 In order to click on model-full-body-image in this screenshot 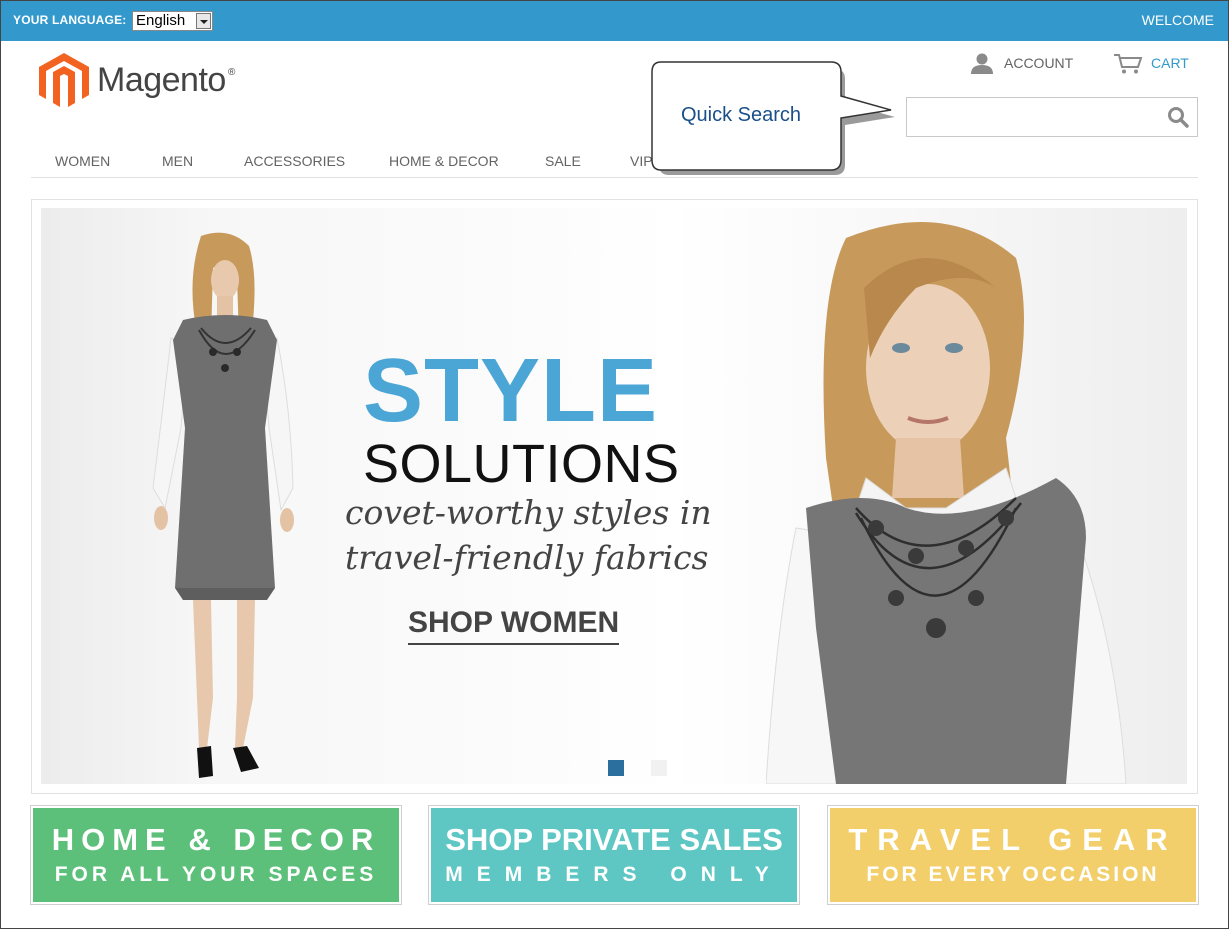, I will do `click(223, 505)`.